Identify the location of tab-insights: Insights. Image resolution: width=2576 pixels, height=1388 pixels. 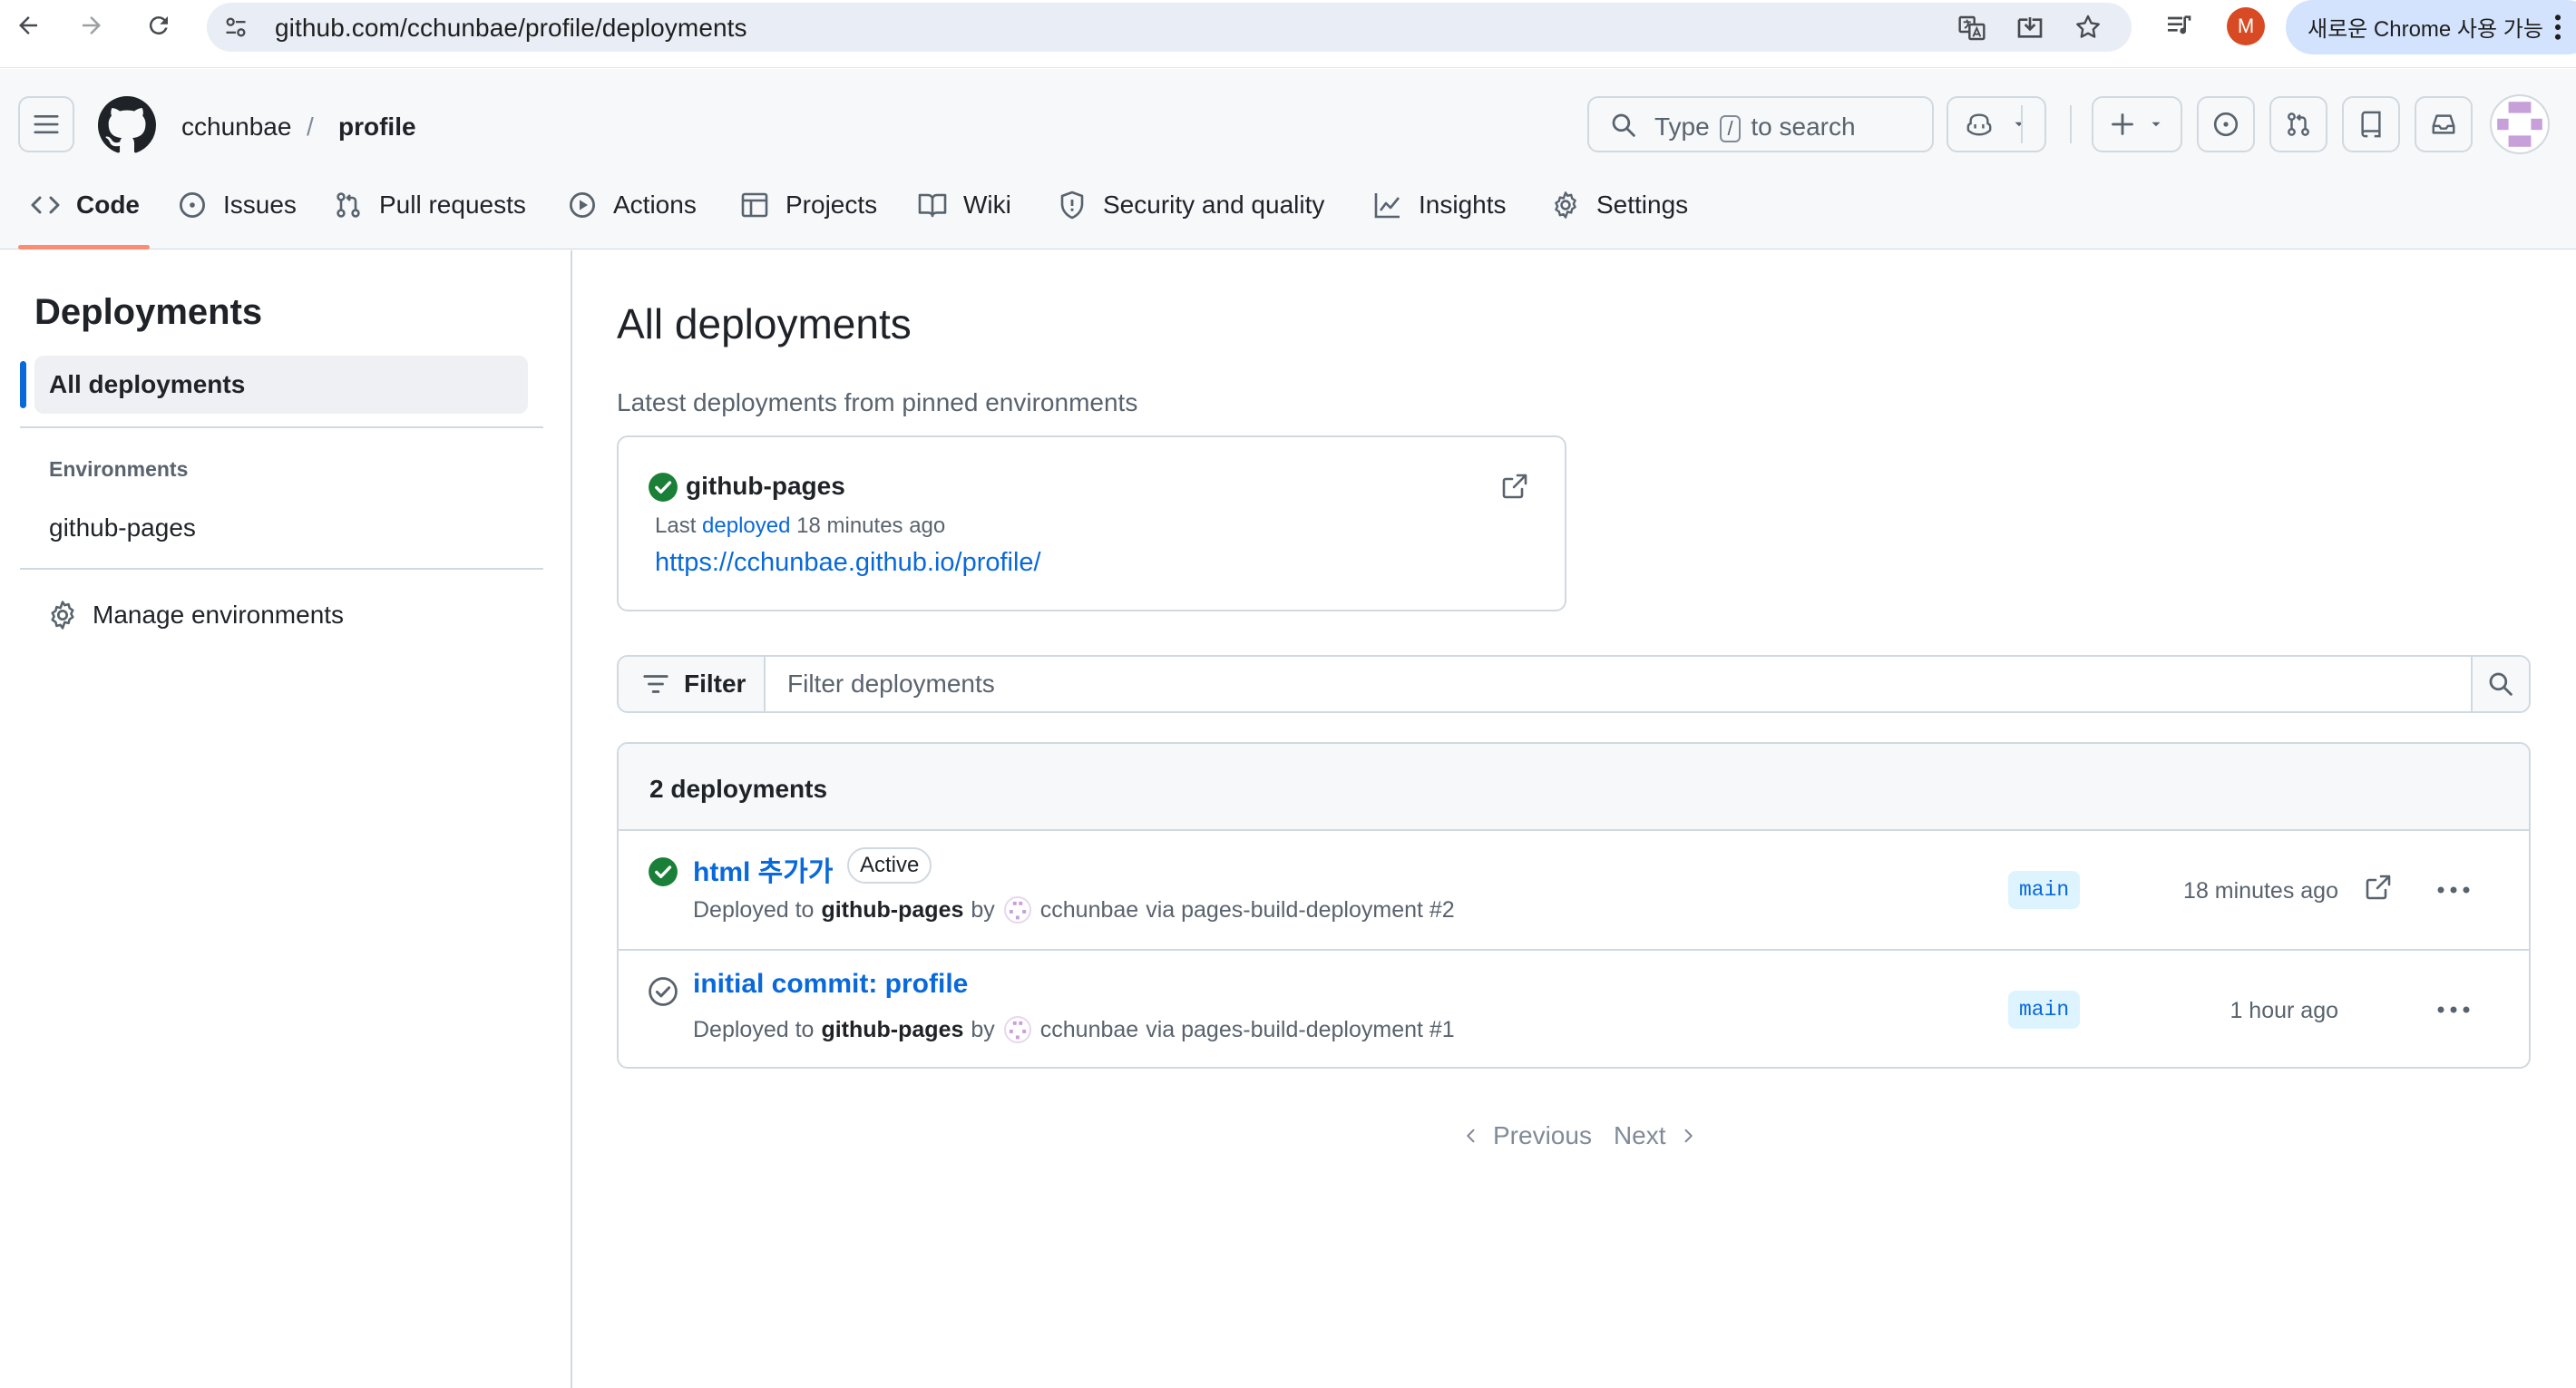
(1440, 205).